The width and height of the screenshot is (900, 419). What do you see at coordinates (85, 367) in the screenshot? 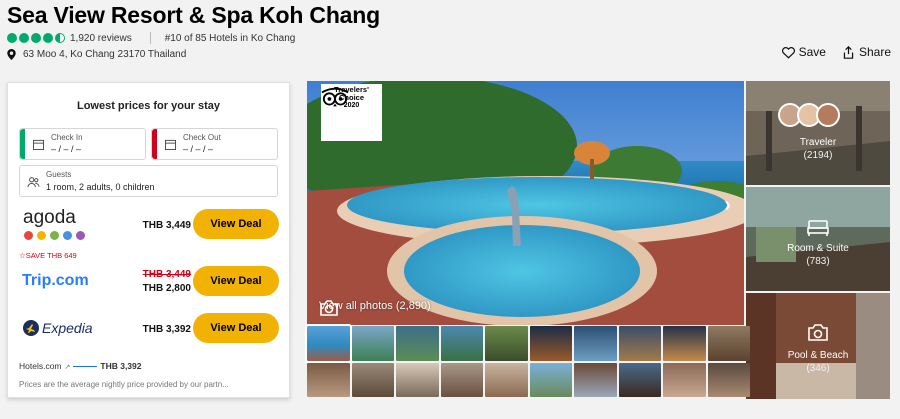
I see `link-underline` at bounding box center [85, 367].